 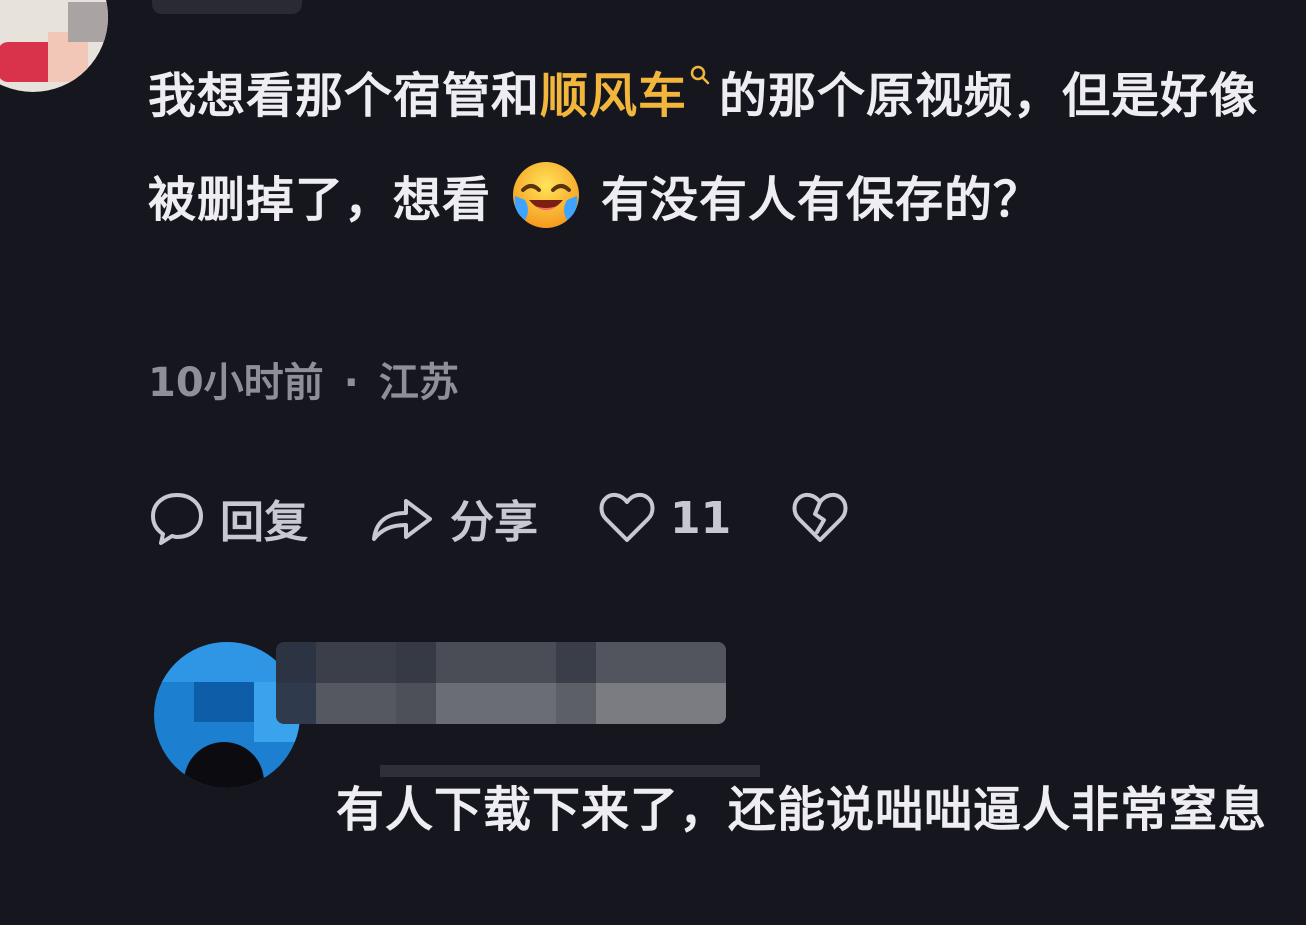 I want to click on blurred-username, so click(x=227, y=7).